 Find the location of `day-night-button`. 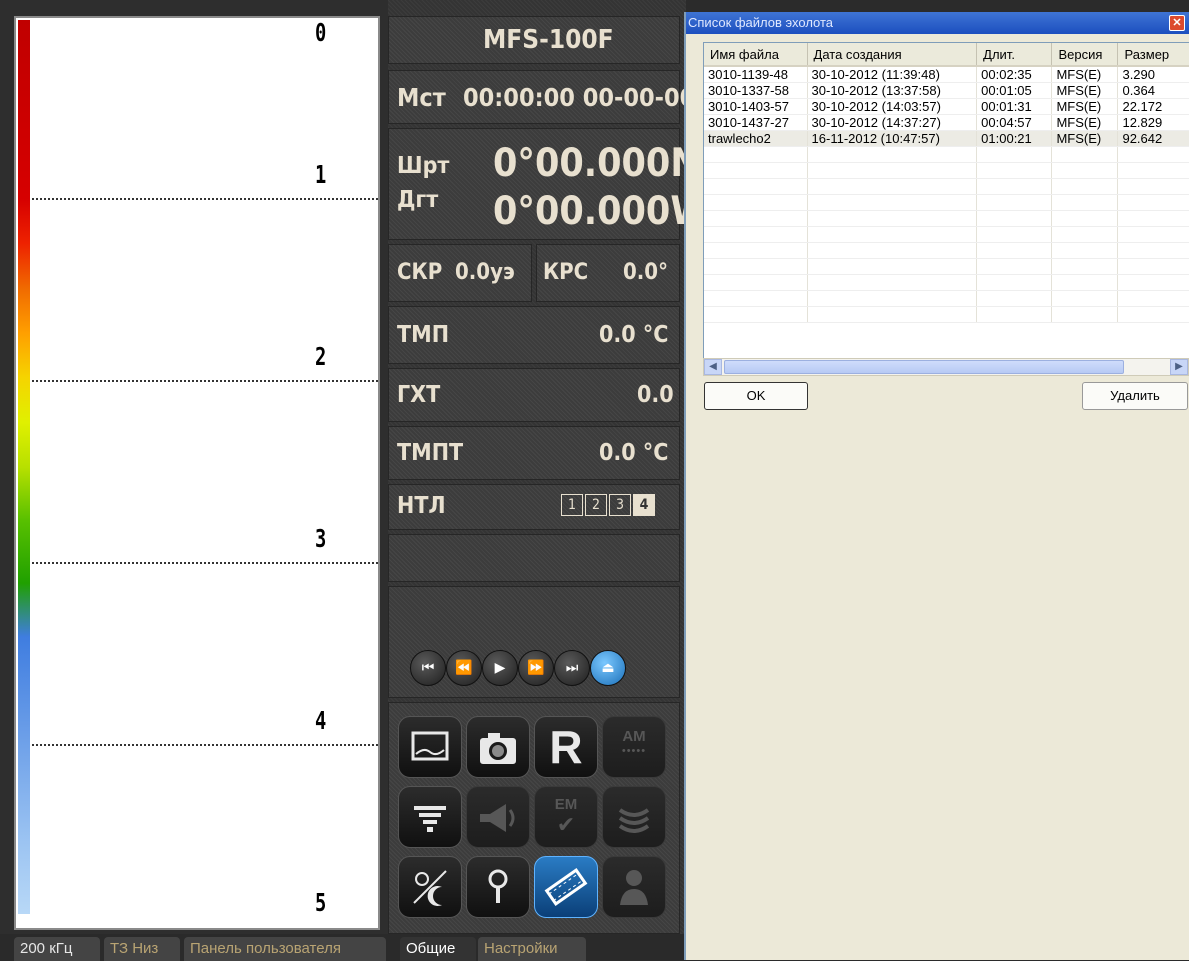

day-night-button is located at coordinates (430, 887).